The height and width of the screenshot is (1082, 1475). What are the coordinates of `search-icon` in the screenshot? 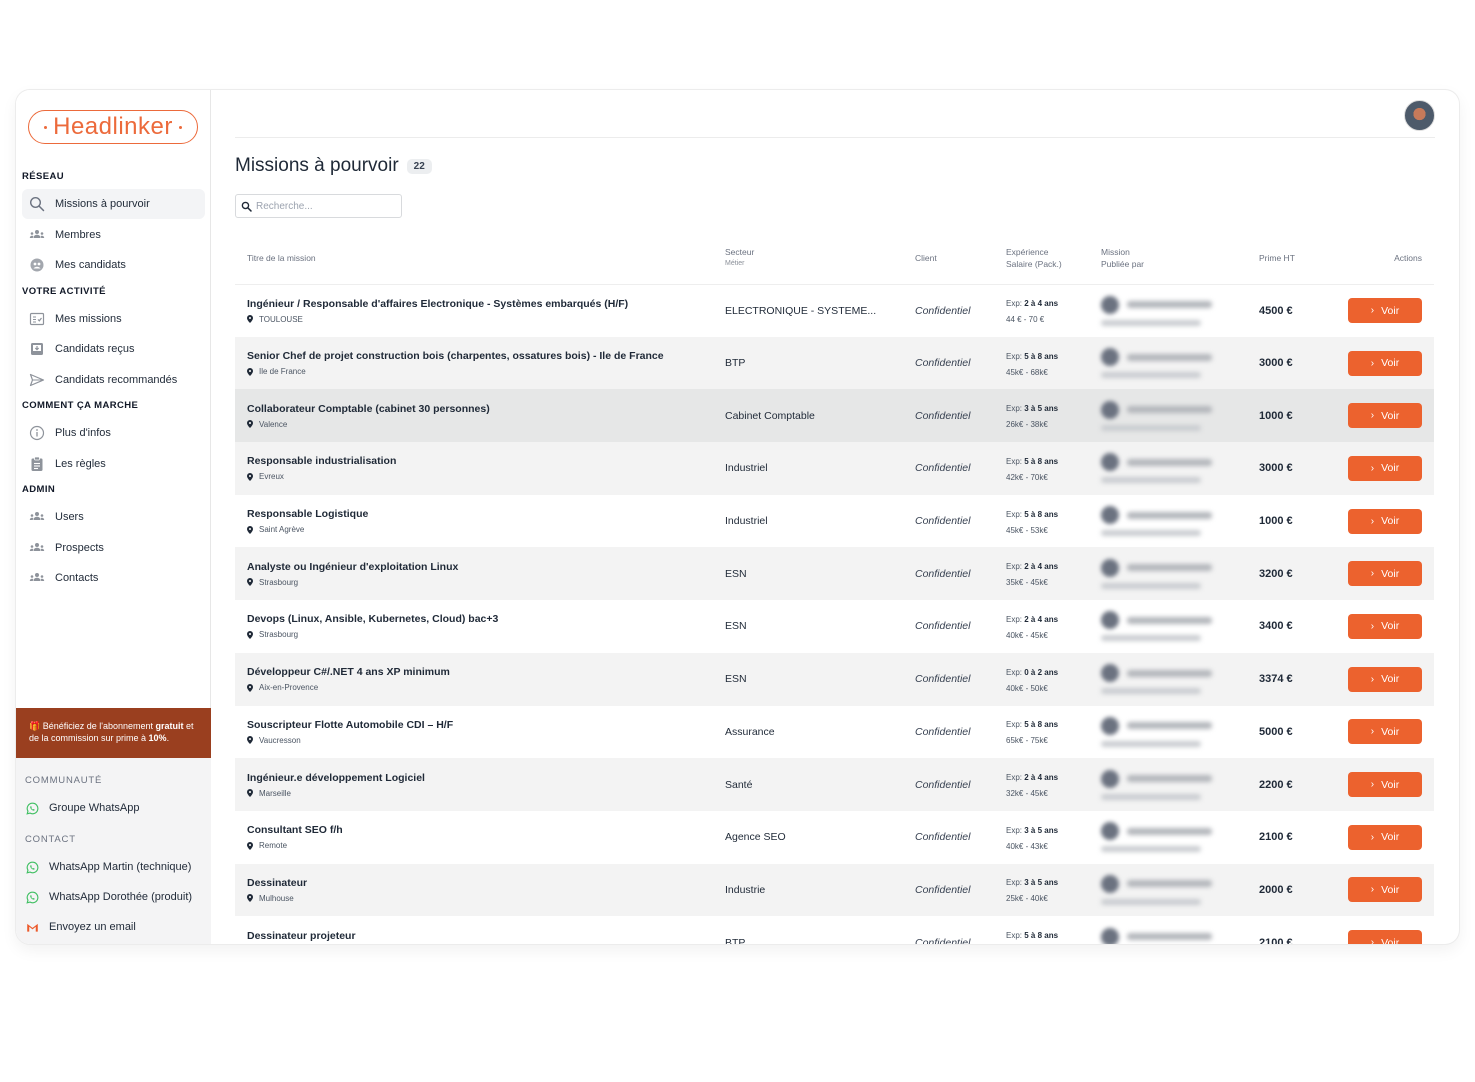 It's located at (37, 204).